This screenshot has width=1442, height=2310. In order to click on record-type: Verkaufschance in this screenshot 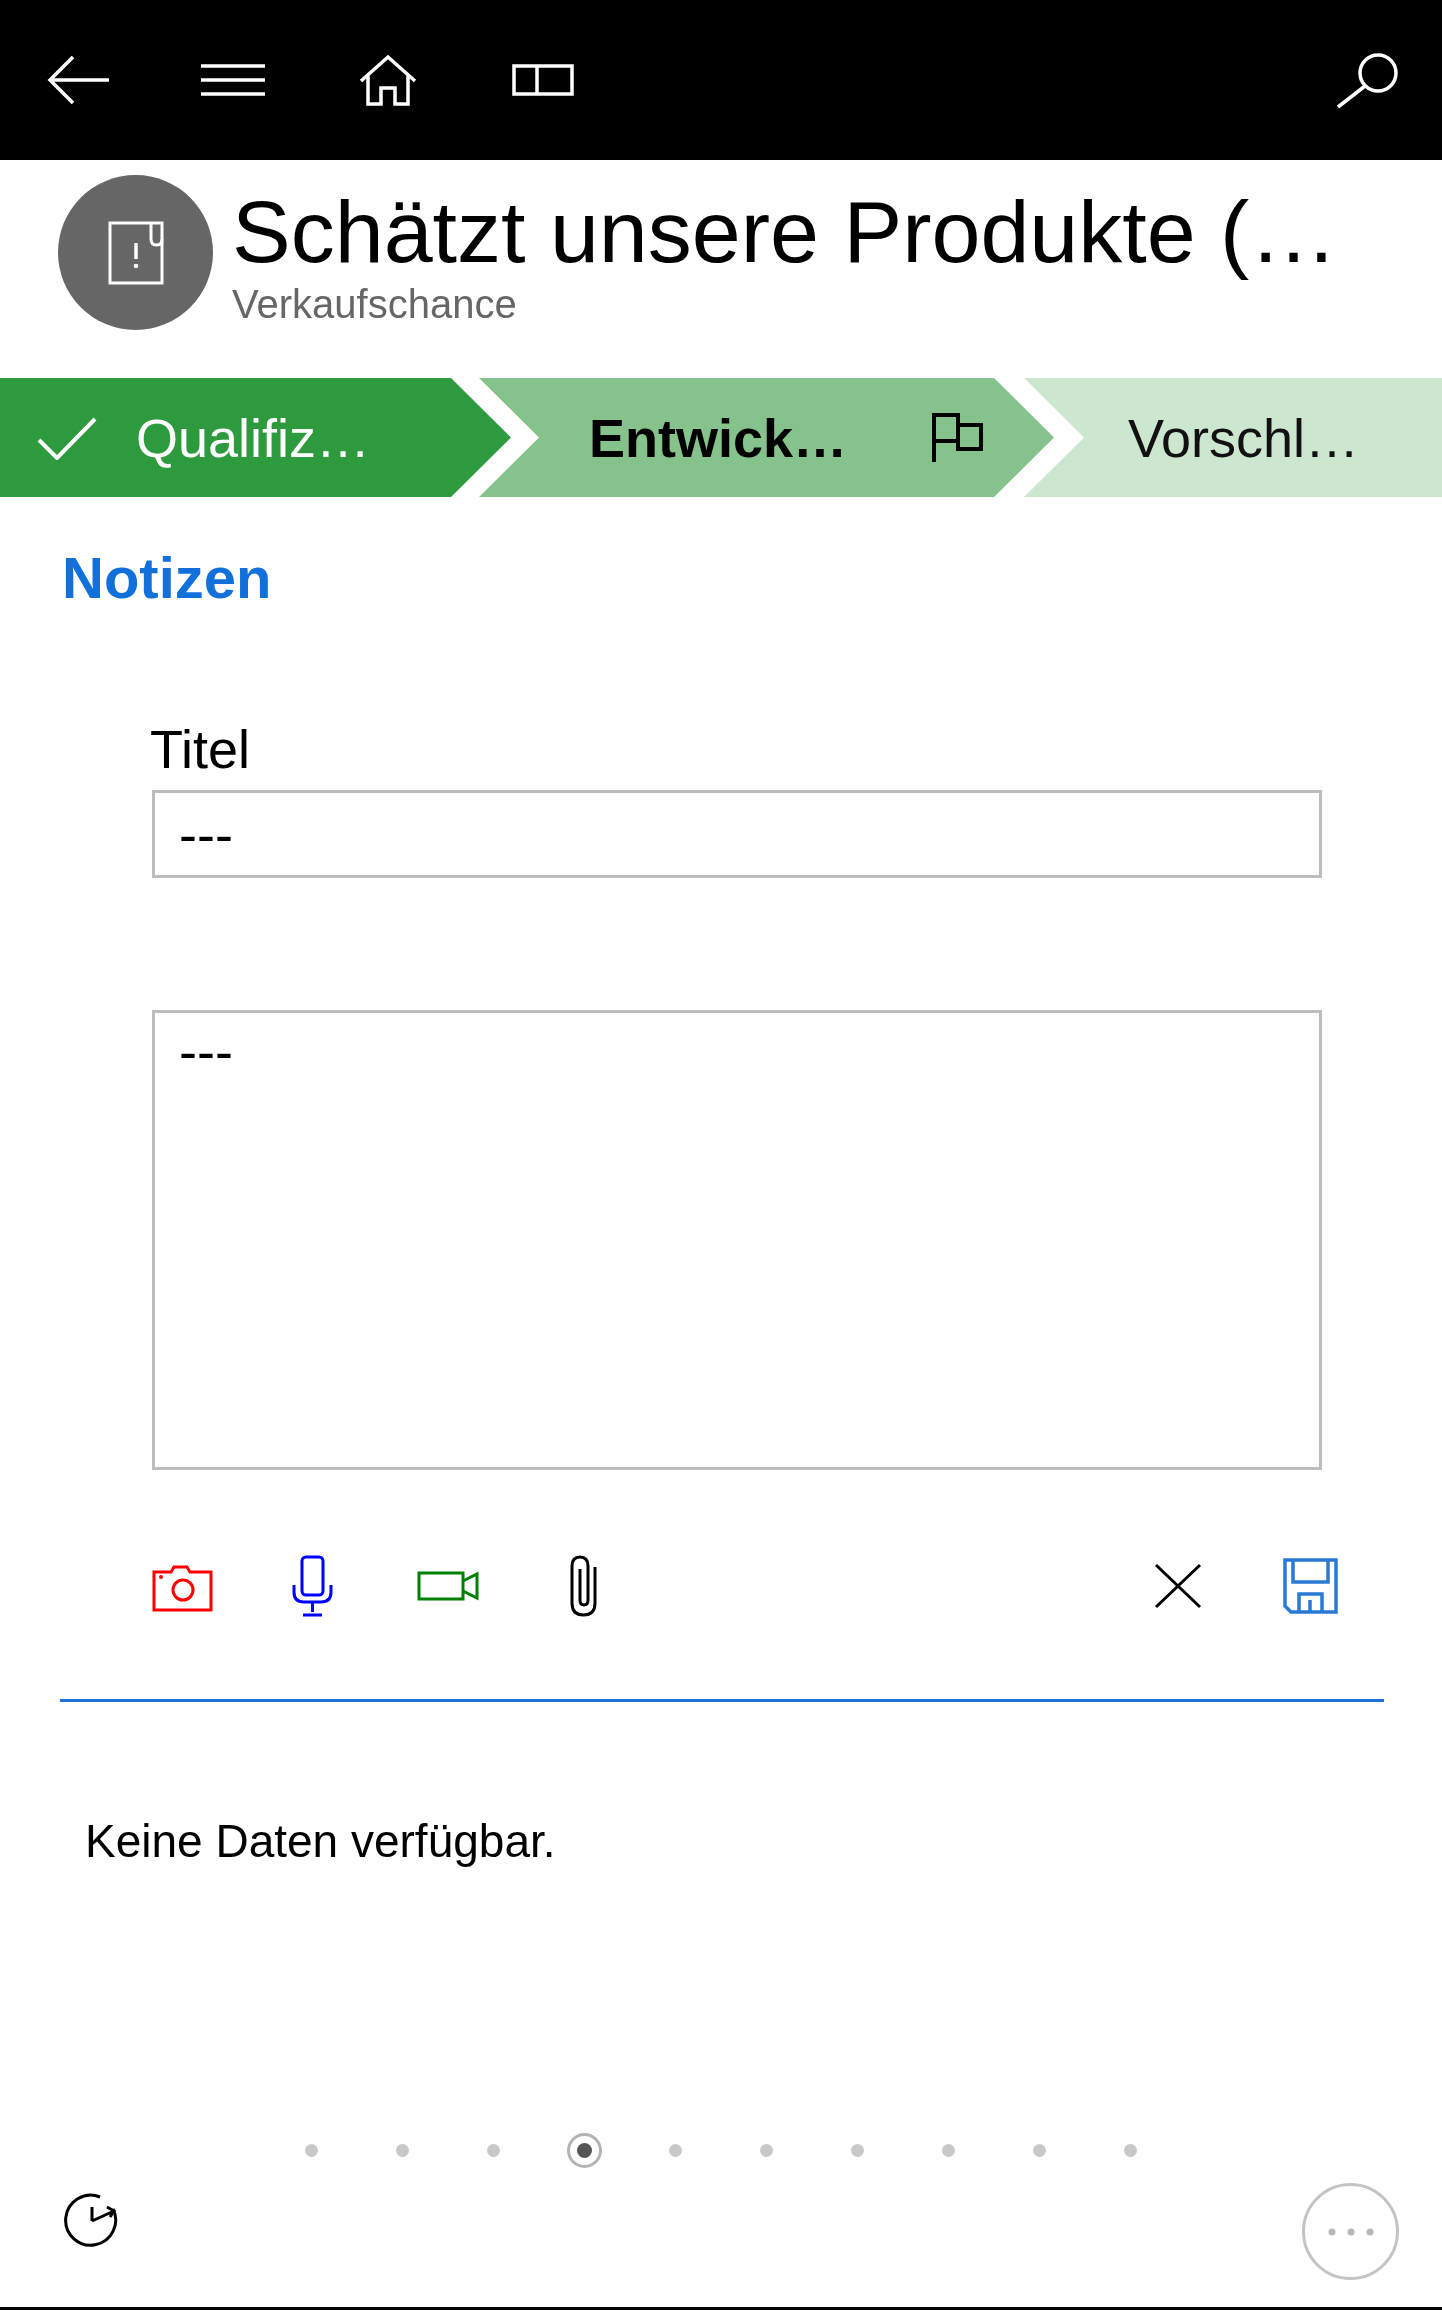, I will do `click(375, 304)`.